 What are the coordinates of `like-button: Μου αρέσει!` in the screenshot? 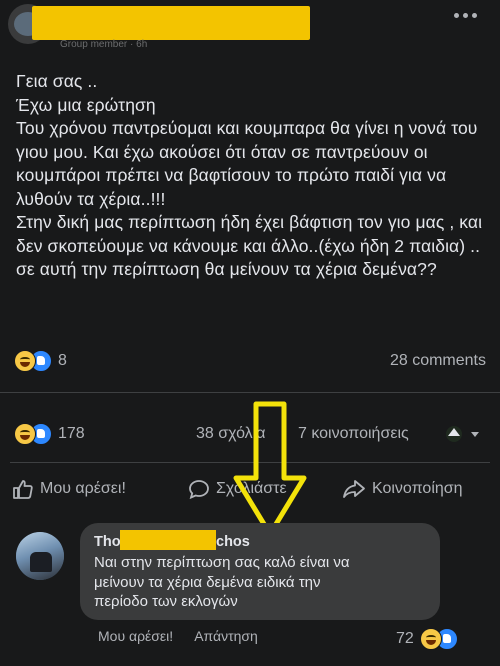 It's located at (69, 489).